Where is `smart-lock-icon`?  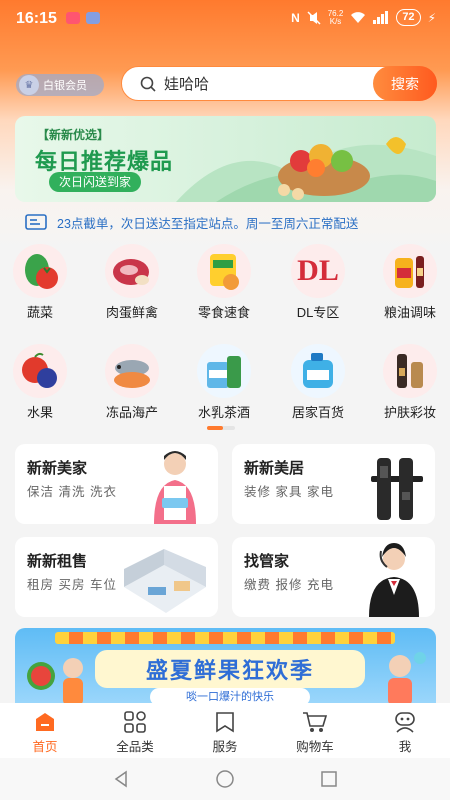 smart-lock-icon is located at coordinates (397, 489).